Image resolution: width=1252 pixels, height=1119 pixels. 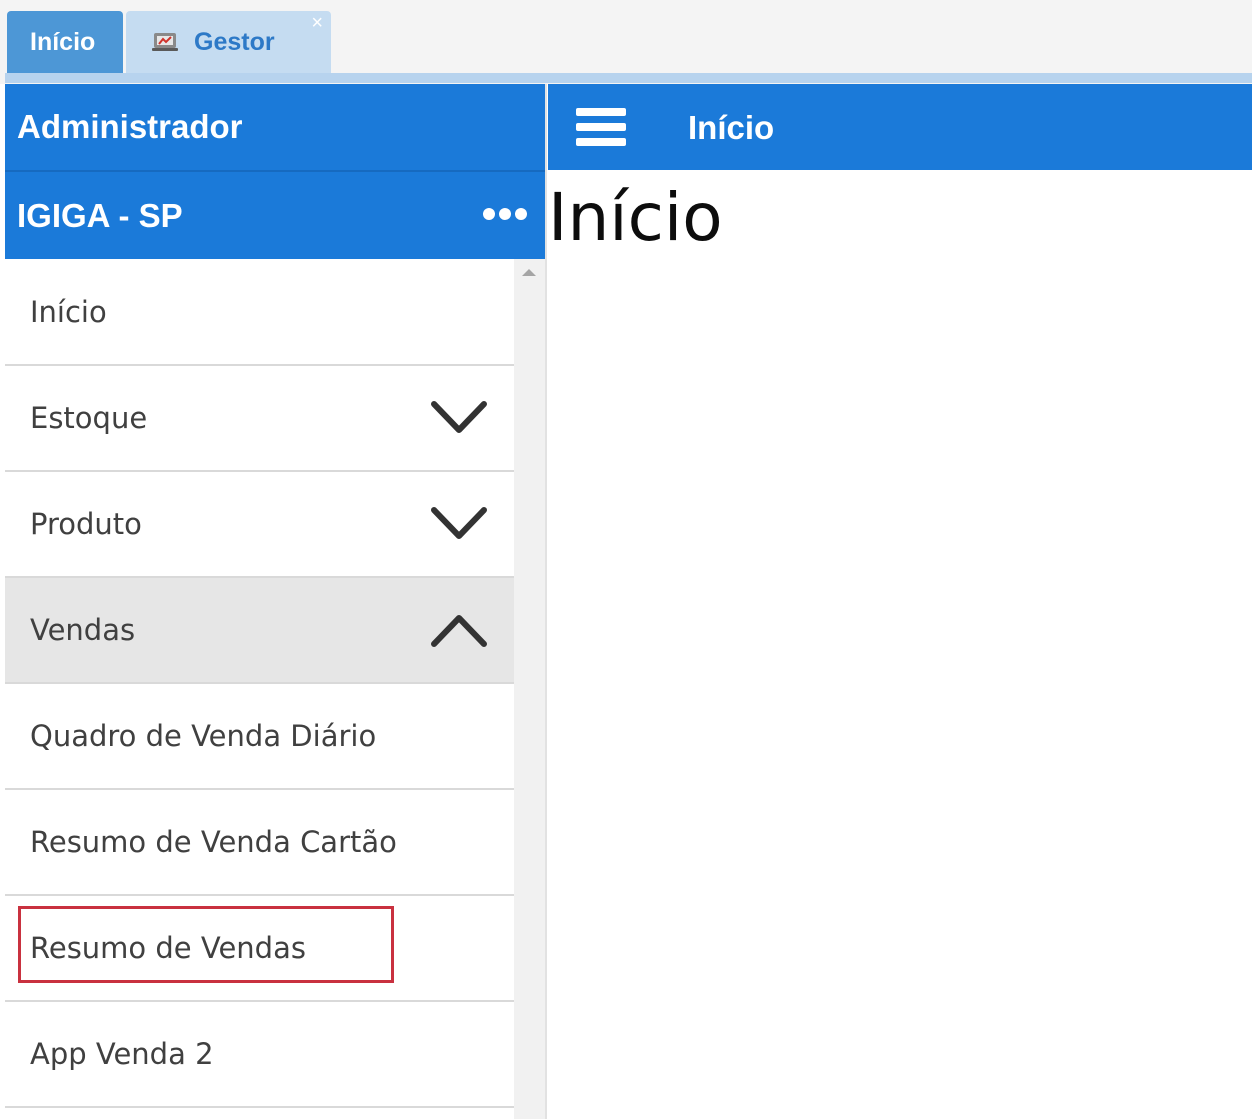 I want to click on company-bar: IGIGA - SP, so click(x=275, y=214).